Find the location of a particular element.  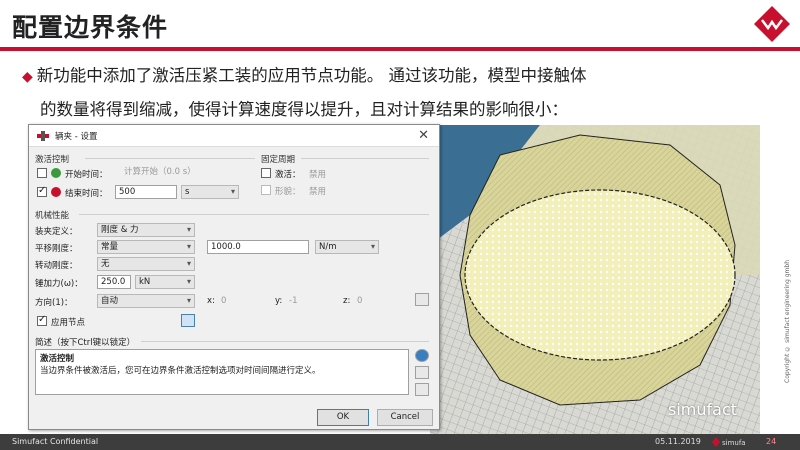

help-icon is located at coordinates (422, 372).